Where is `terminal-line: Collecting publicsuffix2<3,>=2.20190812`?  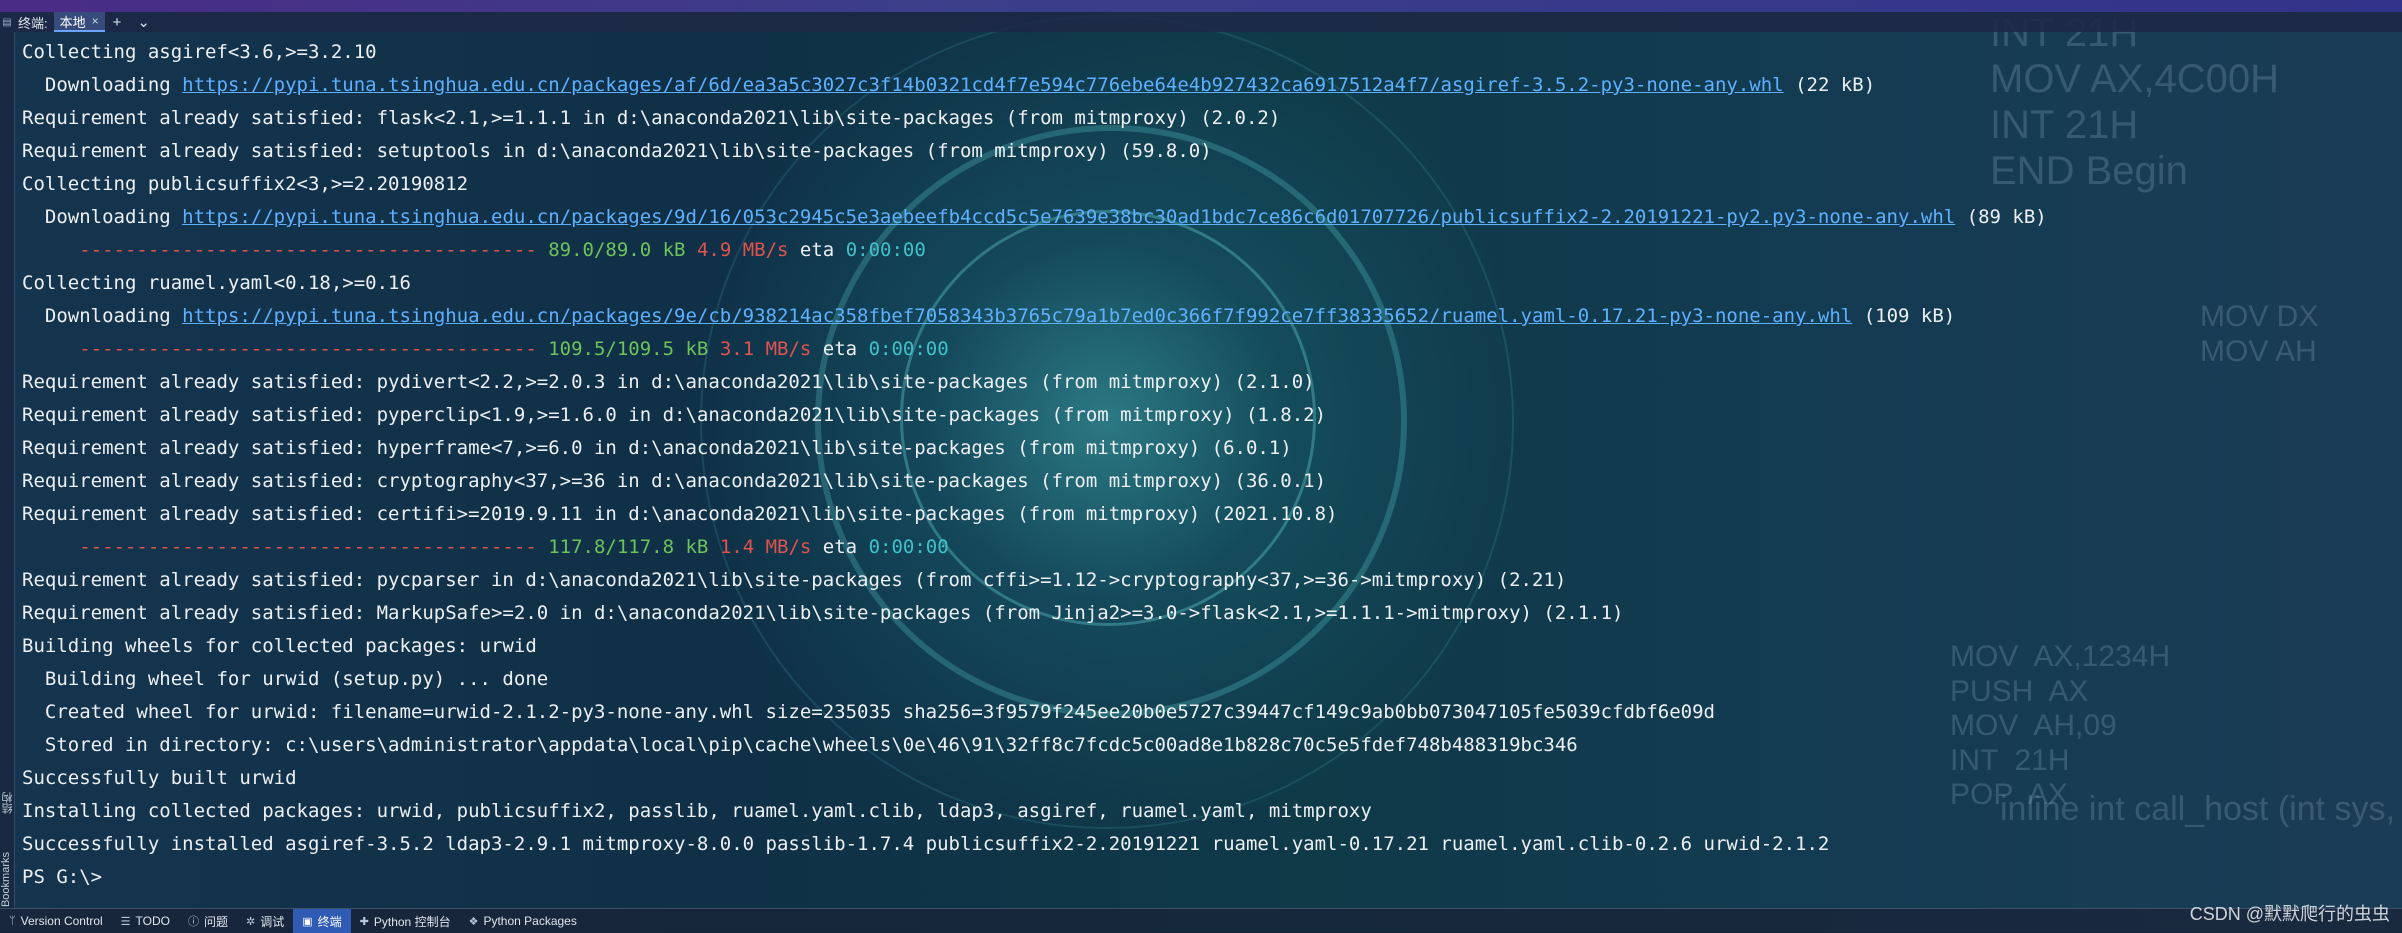
terminal-line: Collecting publicsuffix2<3,>=2.20190812 is located at coordinates (1207, 184).